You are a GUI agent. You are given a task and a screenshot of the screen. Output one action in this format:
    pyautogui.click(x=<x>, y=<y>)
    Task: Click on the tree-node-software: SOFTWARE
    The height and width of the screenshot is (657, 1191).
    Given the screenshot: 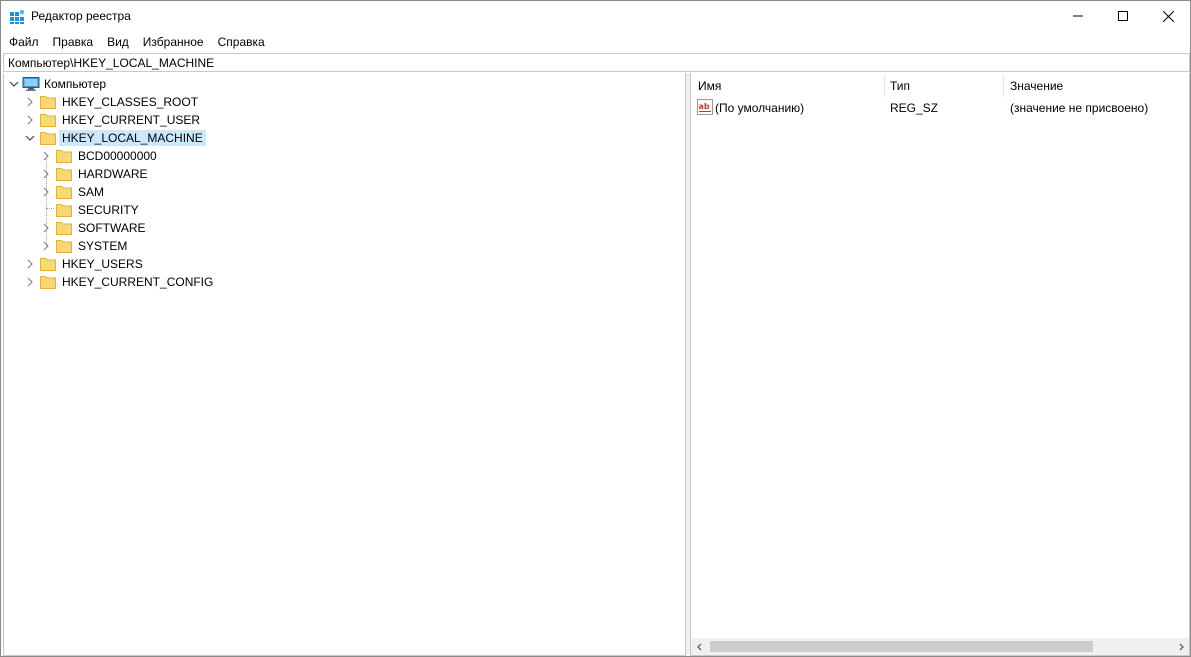 What is the action you would take?
    pyautogui.click(x=94, y=228)
    